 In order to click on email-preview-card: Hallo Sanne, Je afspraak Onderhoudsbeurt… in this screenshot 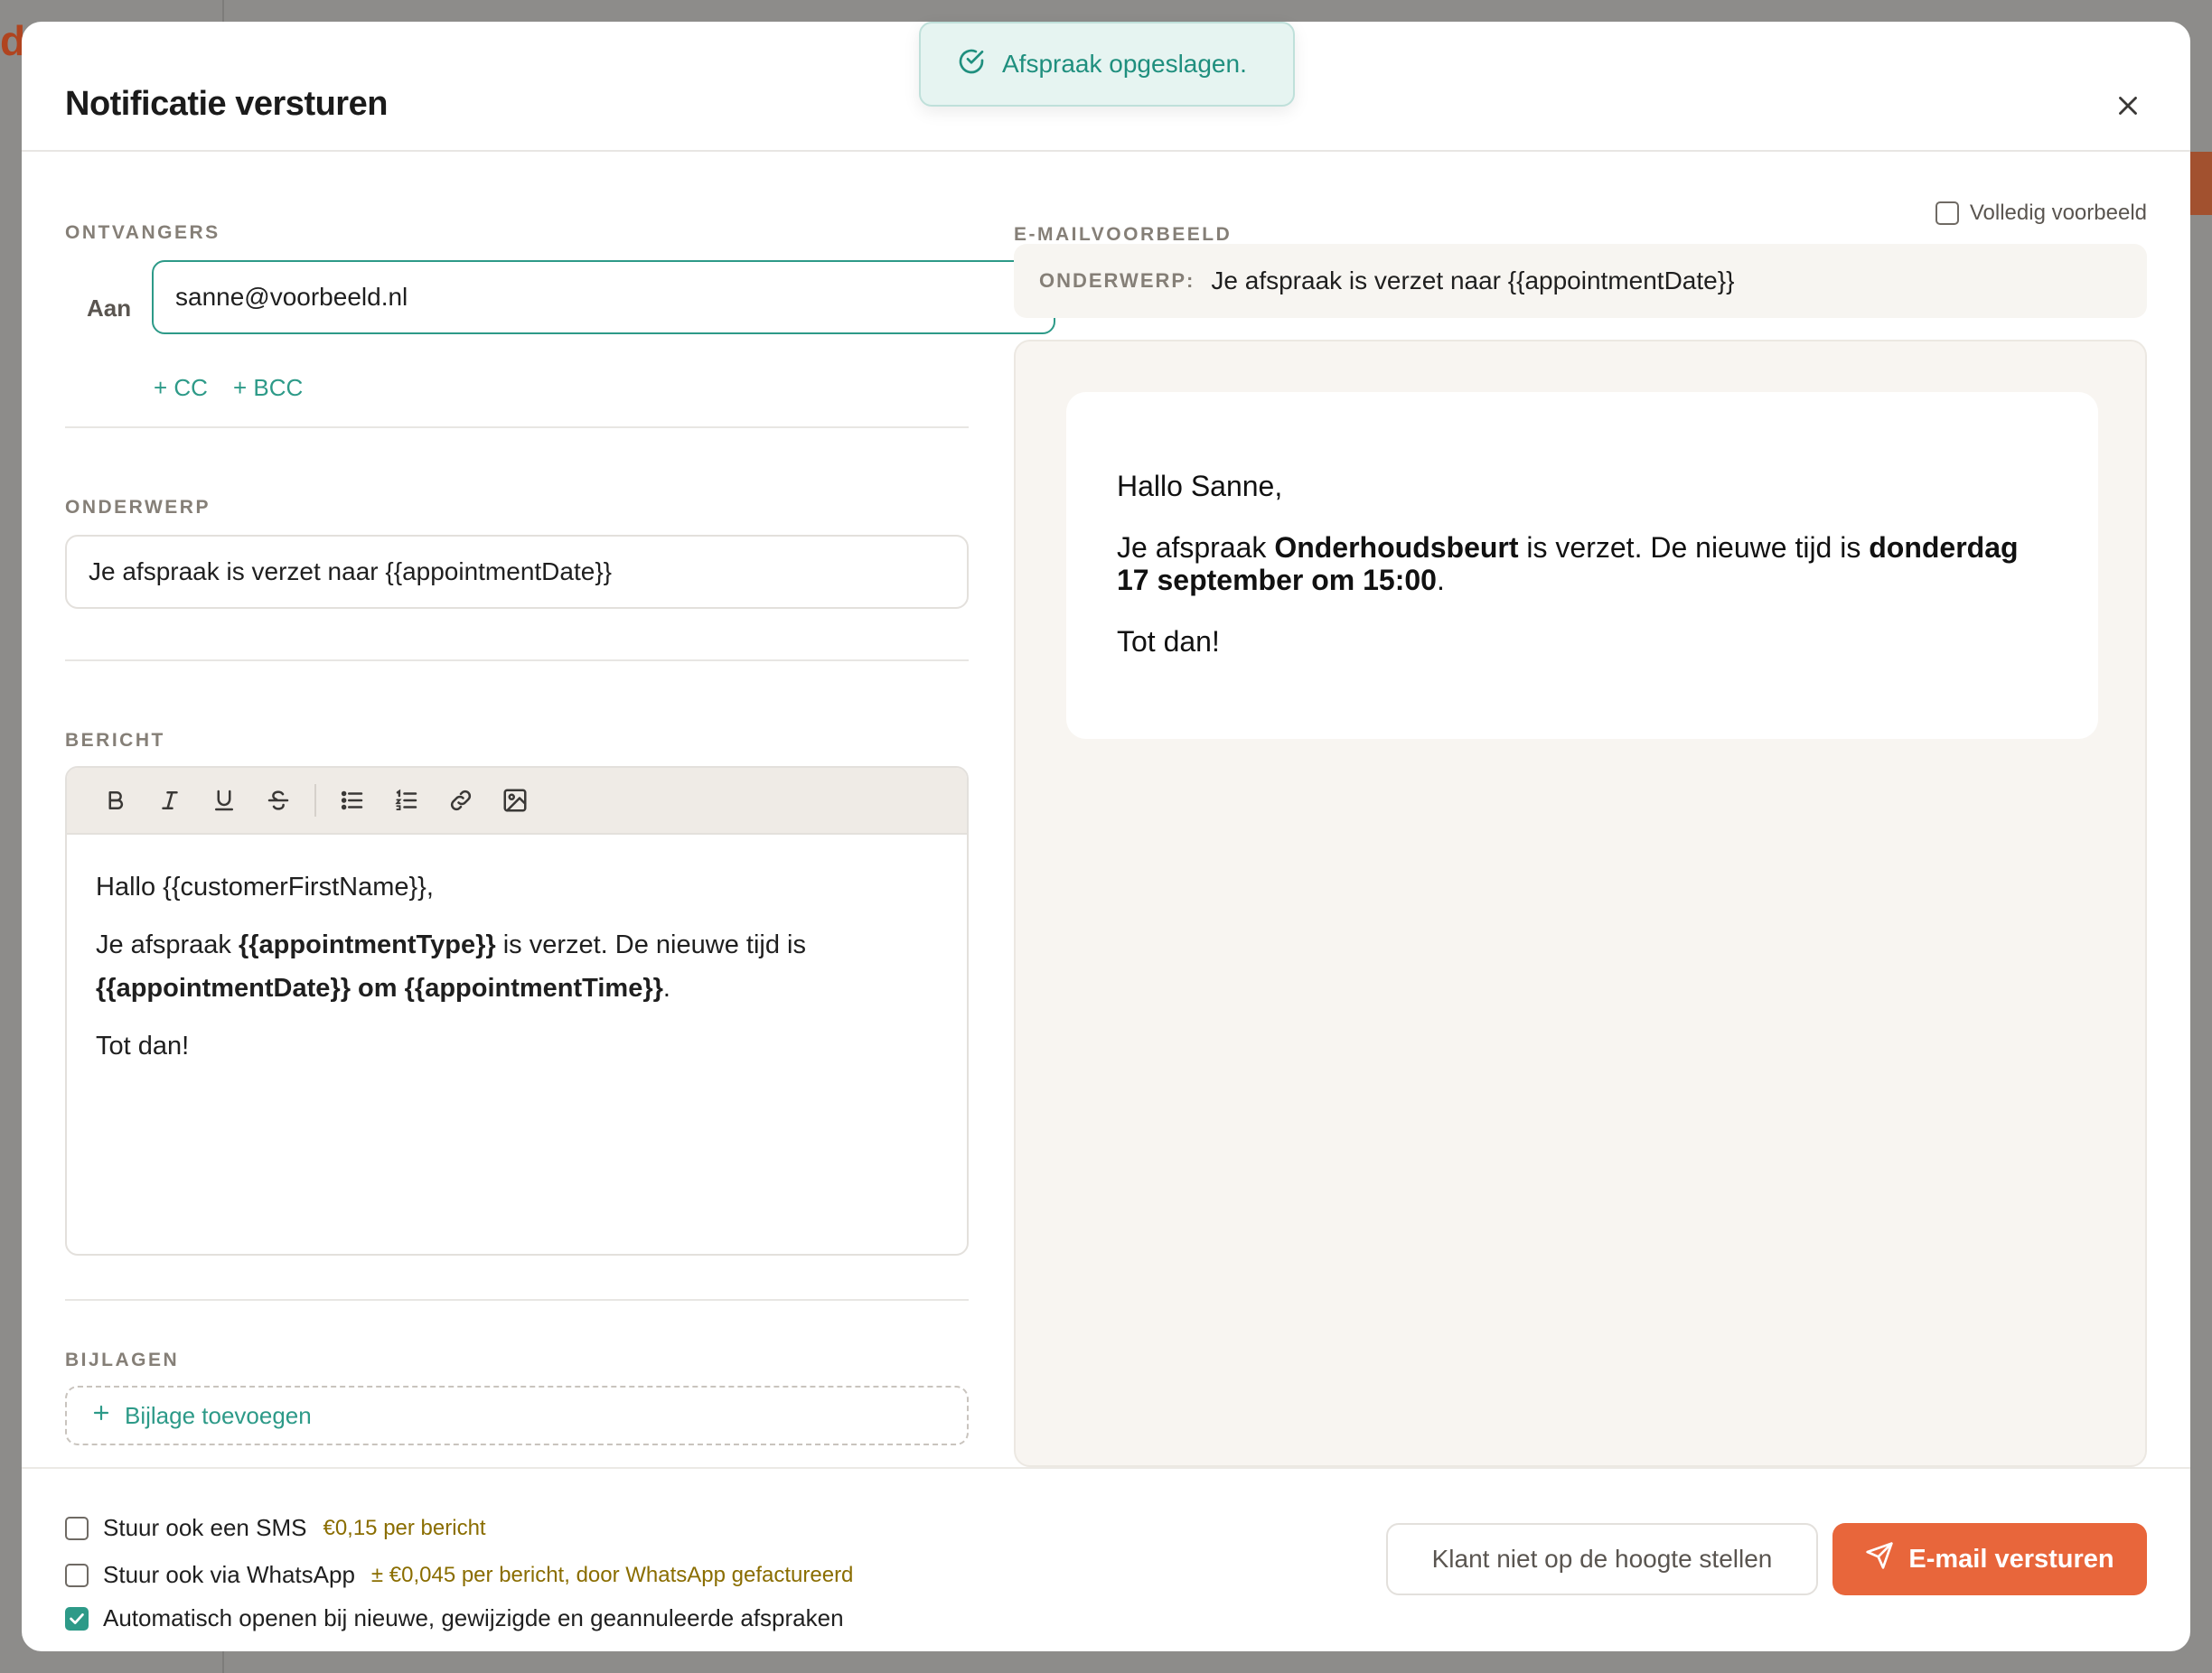, I will do `click(1582, 565)`.